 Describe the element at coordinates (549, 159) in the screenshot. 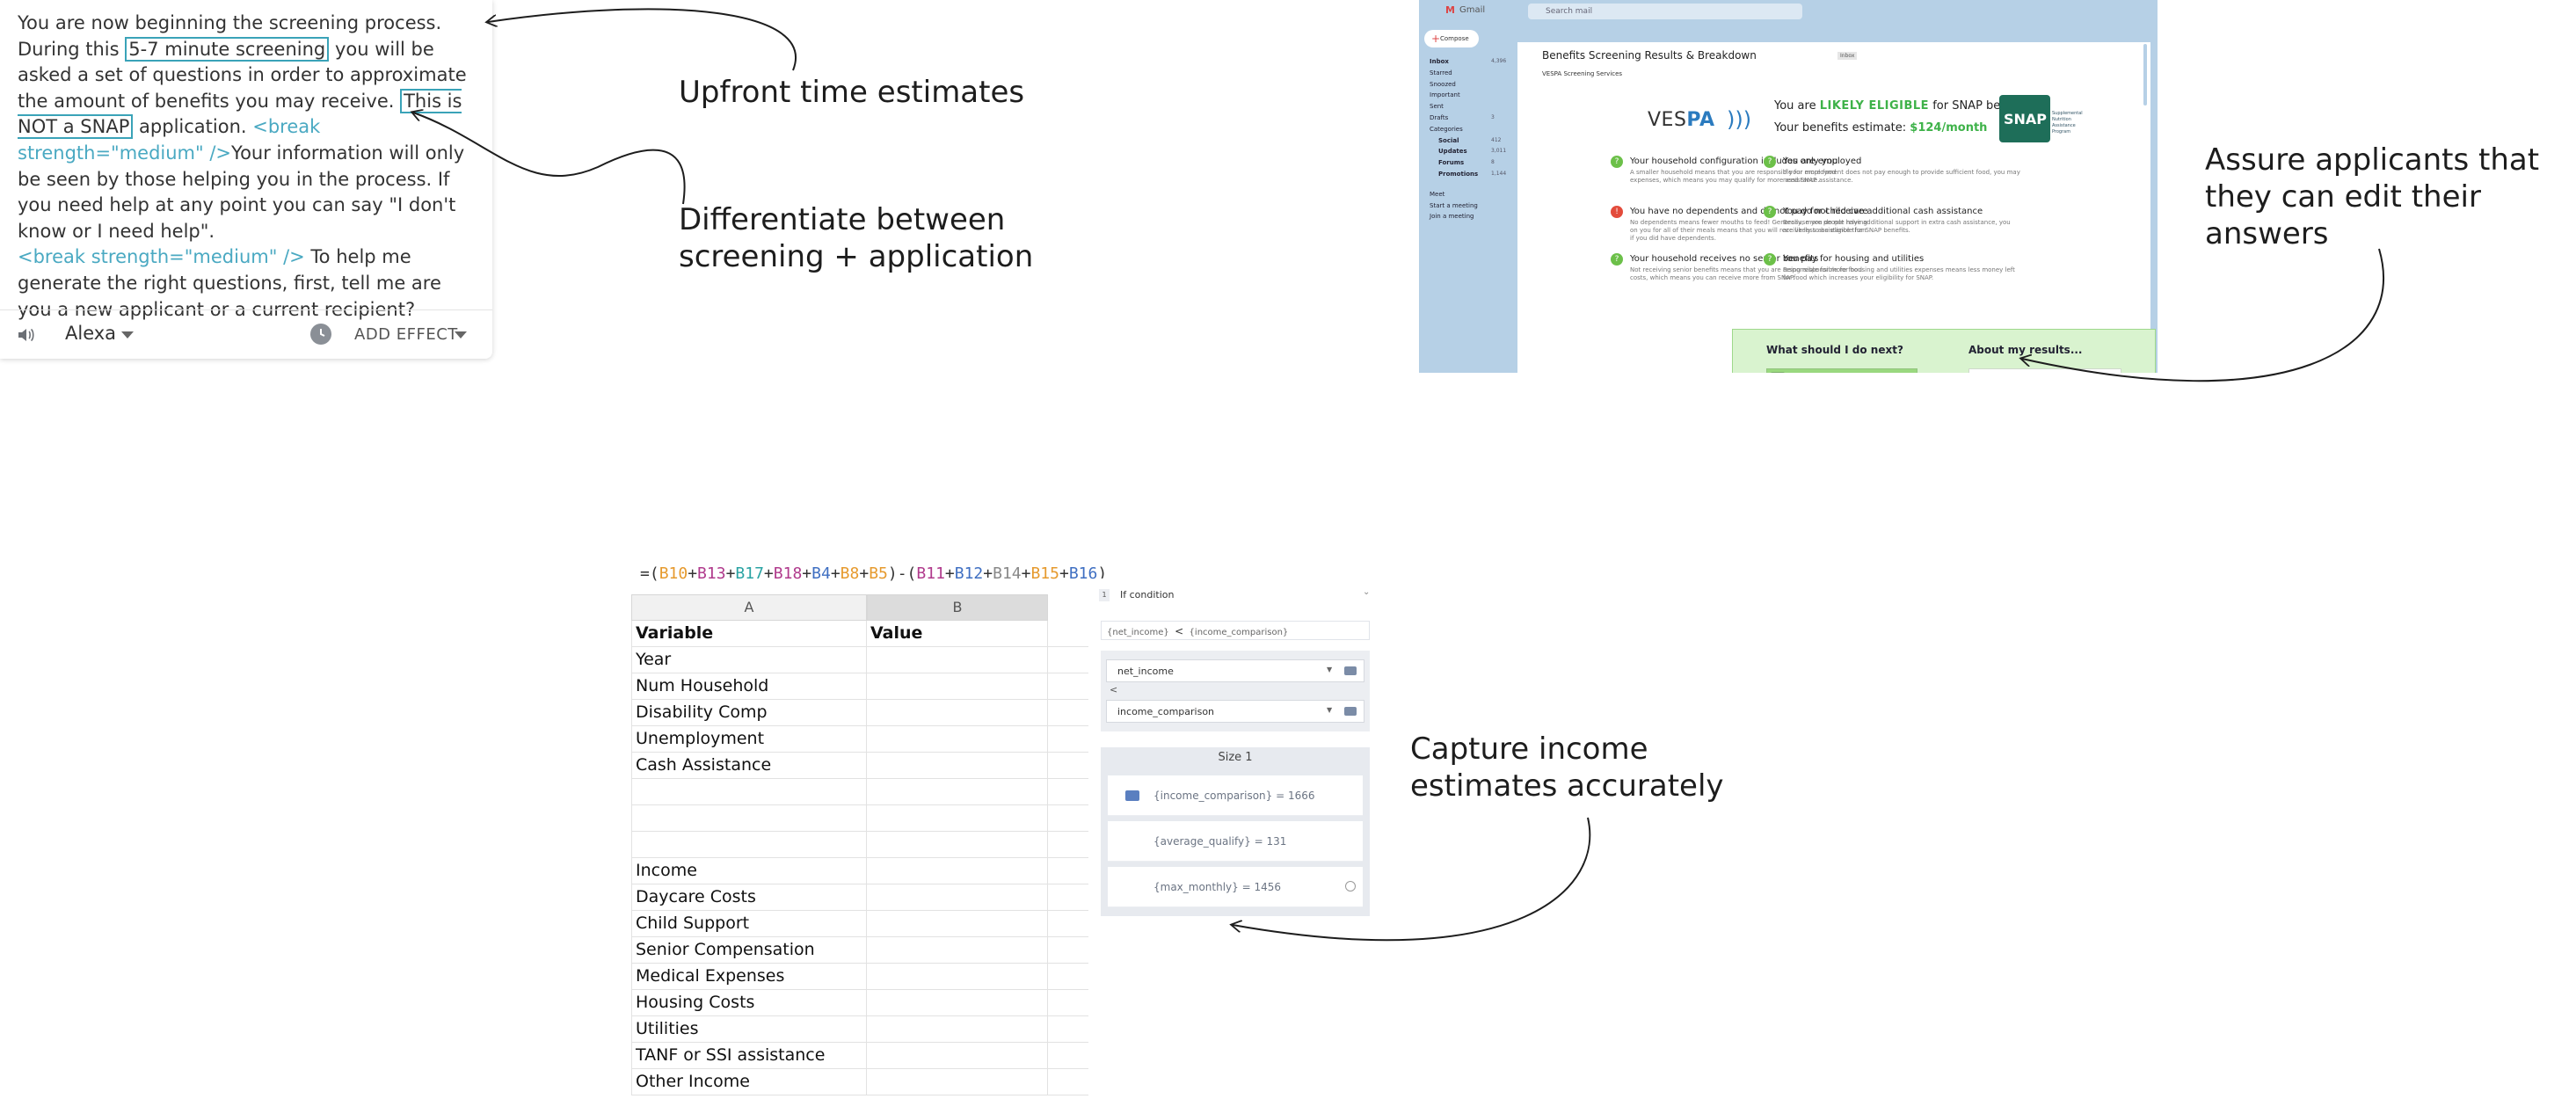

I see `arrow-differentiate` at that location.